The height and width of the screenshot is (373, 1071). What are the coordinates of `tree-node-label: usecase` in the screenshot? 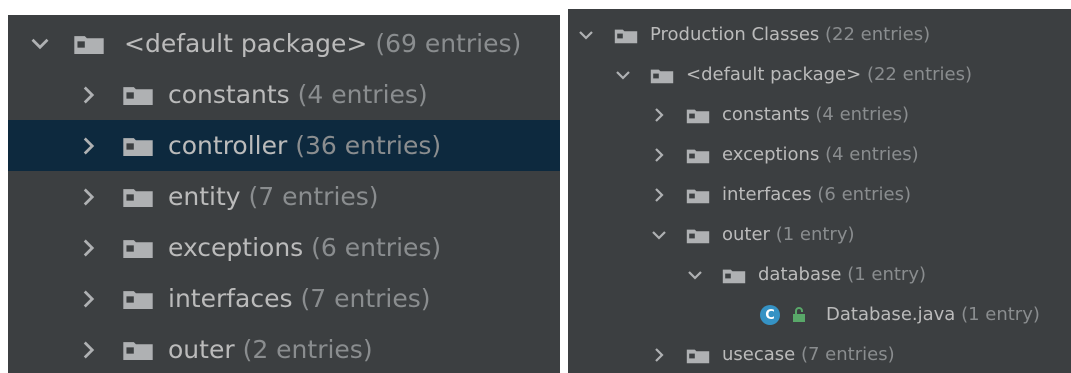 It's located at (759, 354).